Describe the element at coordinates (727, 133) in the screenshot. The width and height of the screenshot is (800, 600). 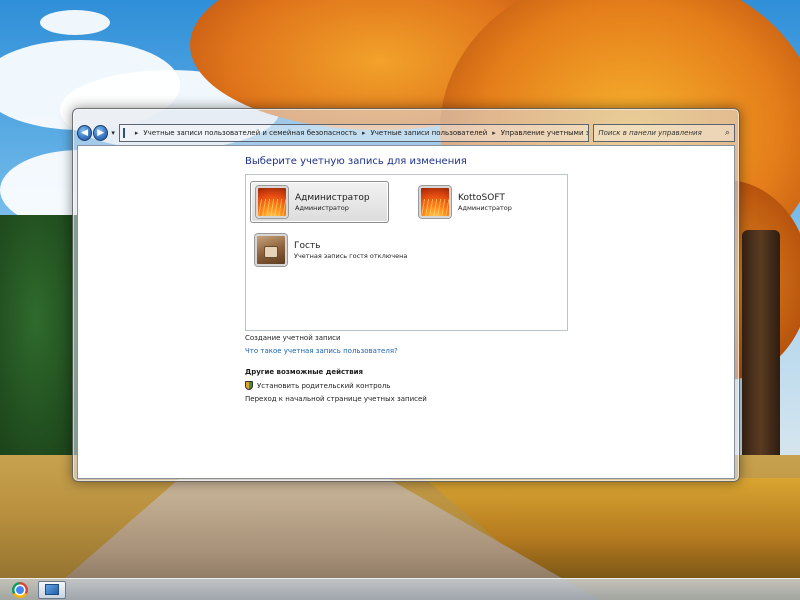
I see `search-icon: ⌕` at that location.